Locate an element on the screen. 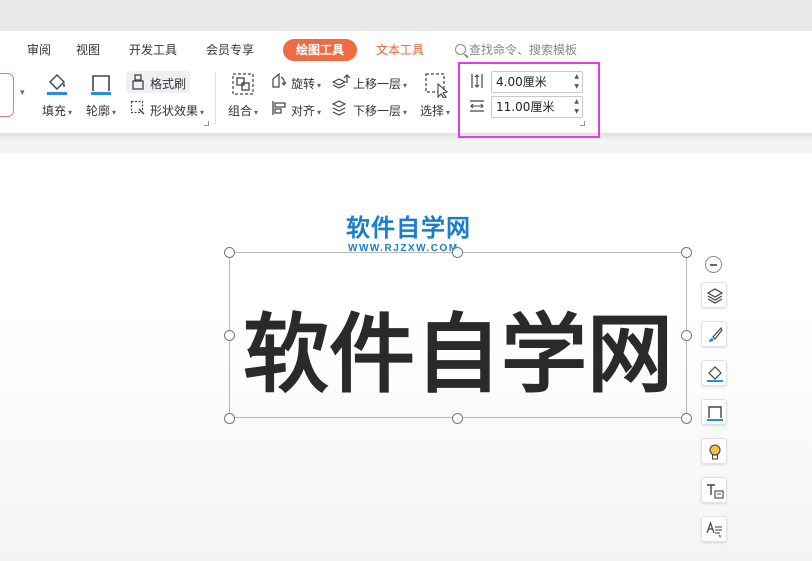  send-backward-caret: ▾ is located at coordinates (405, 112).